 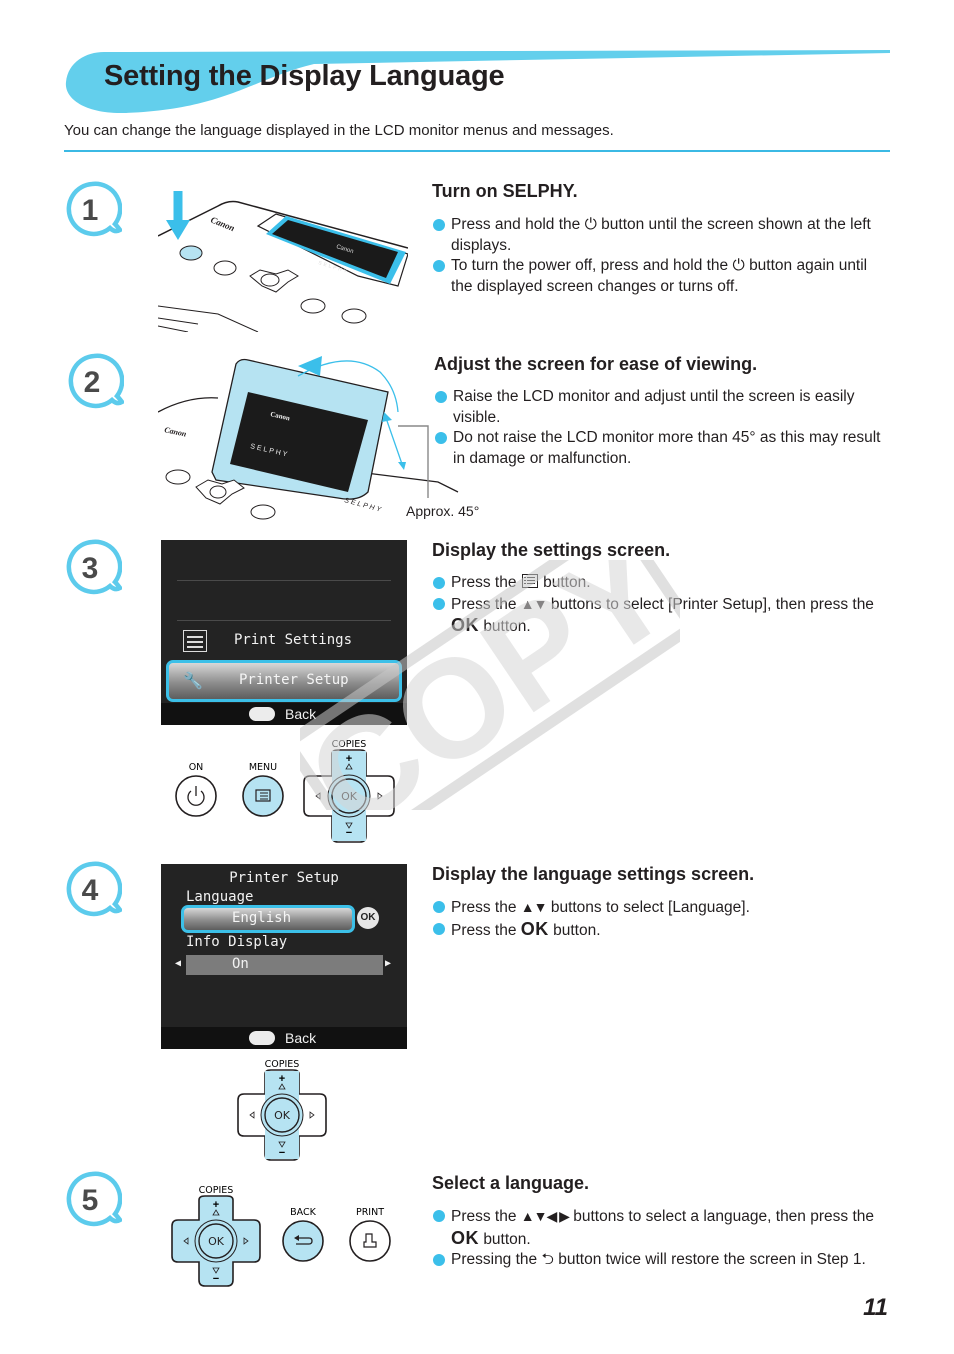 What do you see at coordinates (193, 680) in the screenshot?
I see `tools-icon: 🔧` at bounding box center [193, 680].